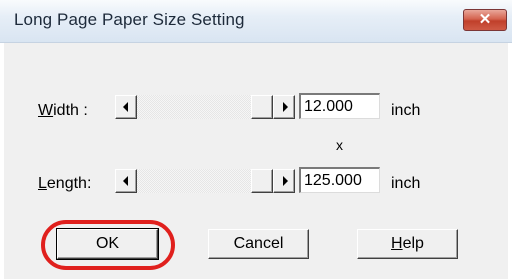  What do you see at coordinates (406, 183) in the screenshot?
I see `length-unit-label: inch` at bounding box center [406, 183].